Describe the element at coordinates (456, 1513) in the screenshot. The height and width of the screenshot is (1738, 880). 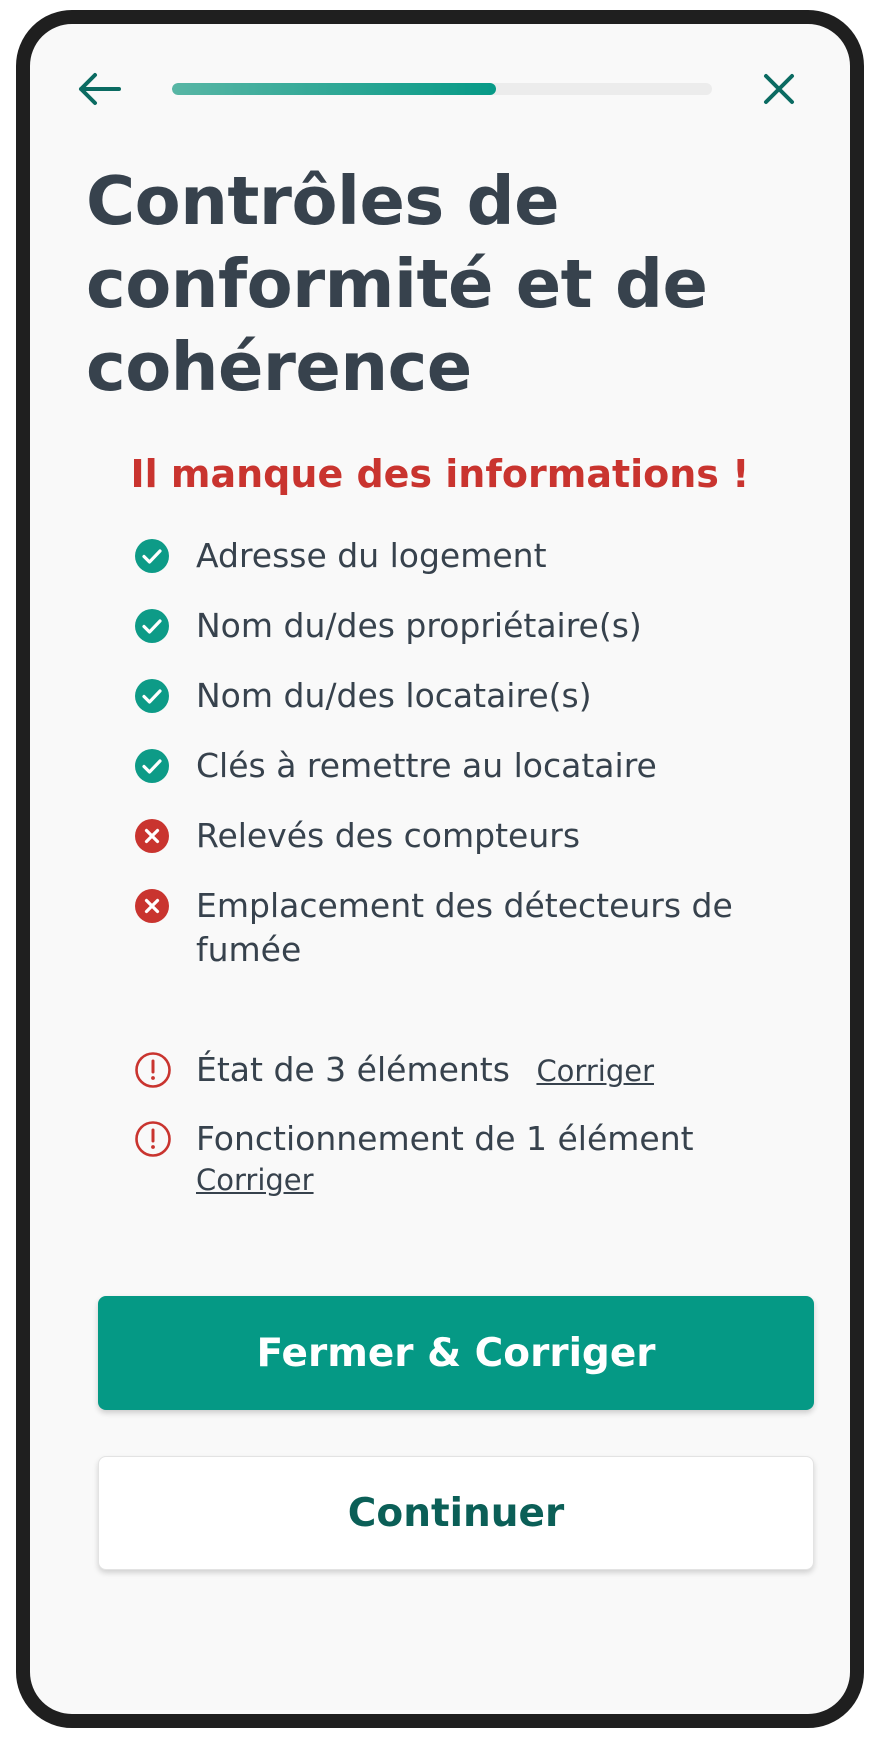
I see `continue-button: Continuer` at that location.